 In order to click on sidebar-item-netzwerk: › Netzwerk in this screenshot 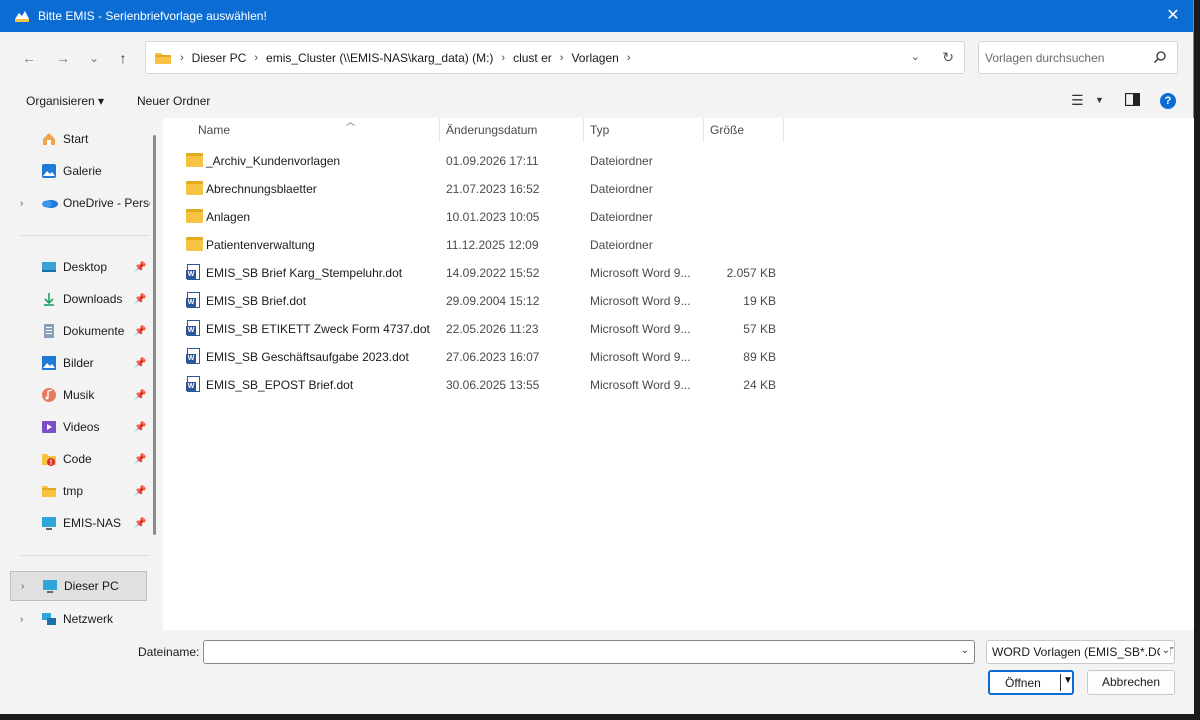, I will do `click(78, 617)`.